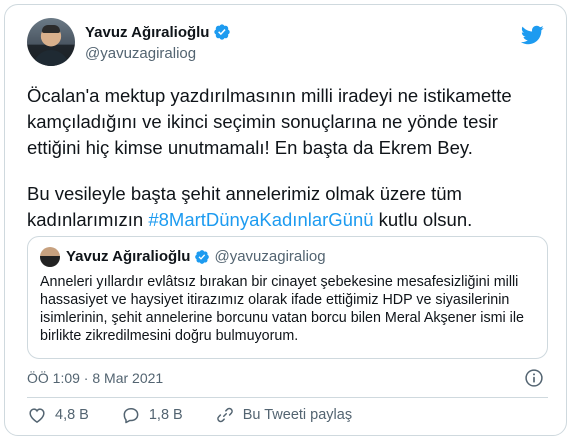  I want to click on action-divider, so click(287, 397).